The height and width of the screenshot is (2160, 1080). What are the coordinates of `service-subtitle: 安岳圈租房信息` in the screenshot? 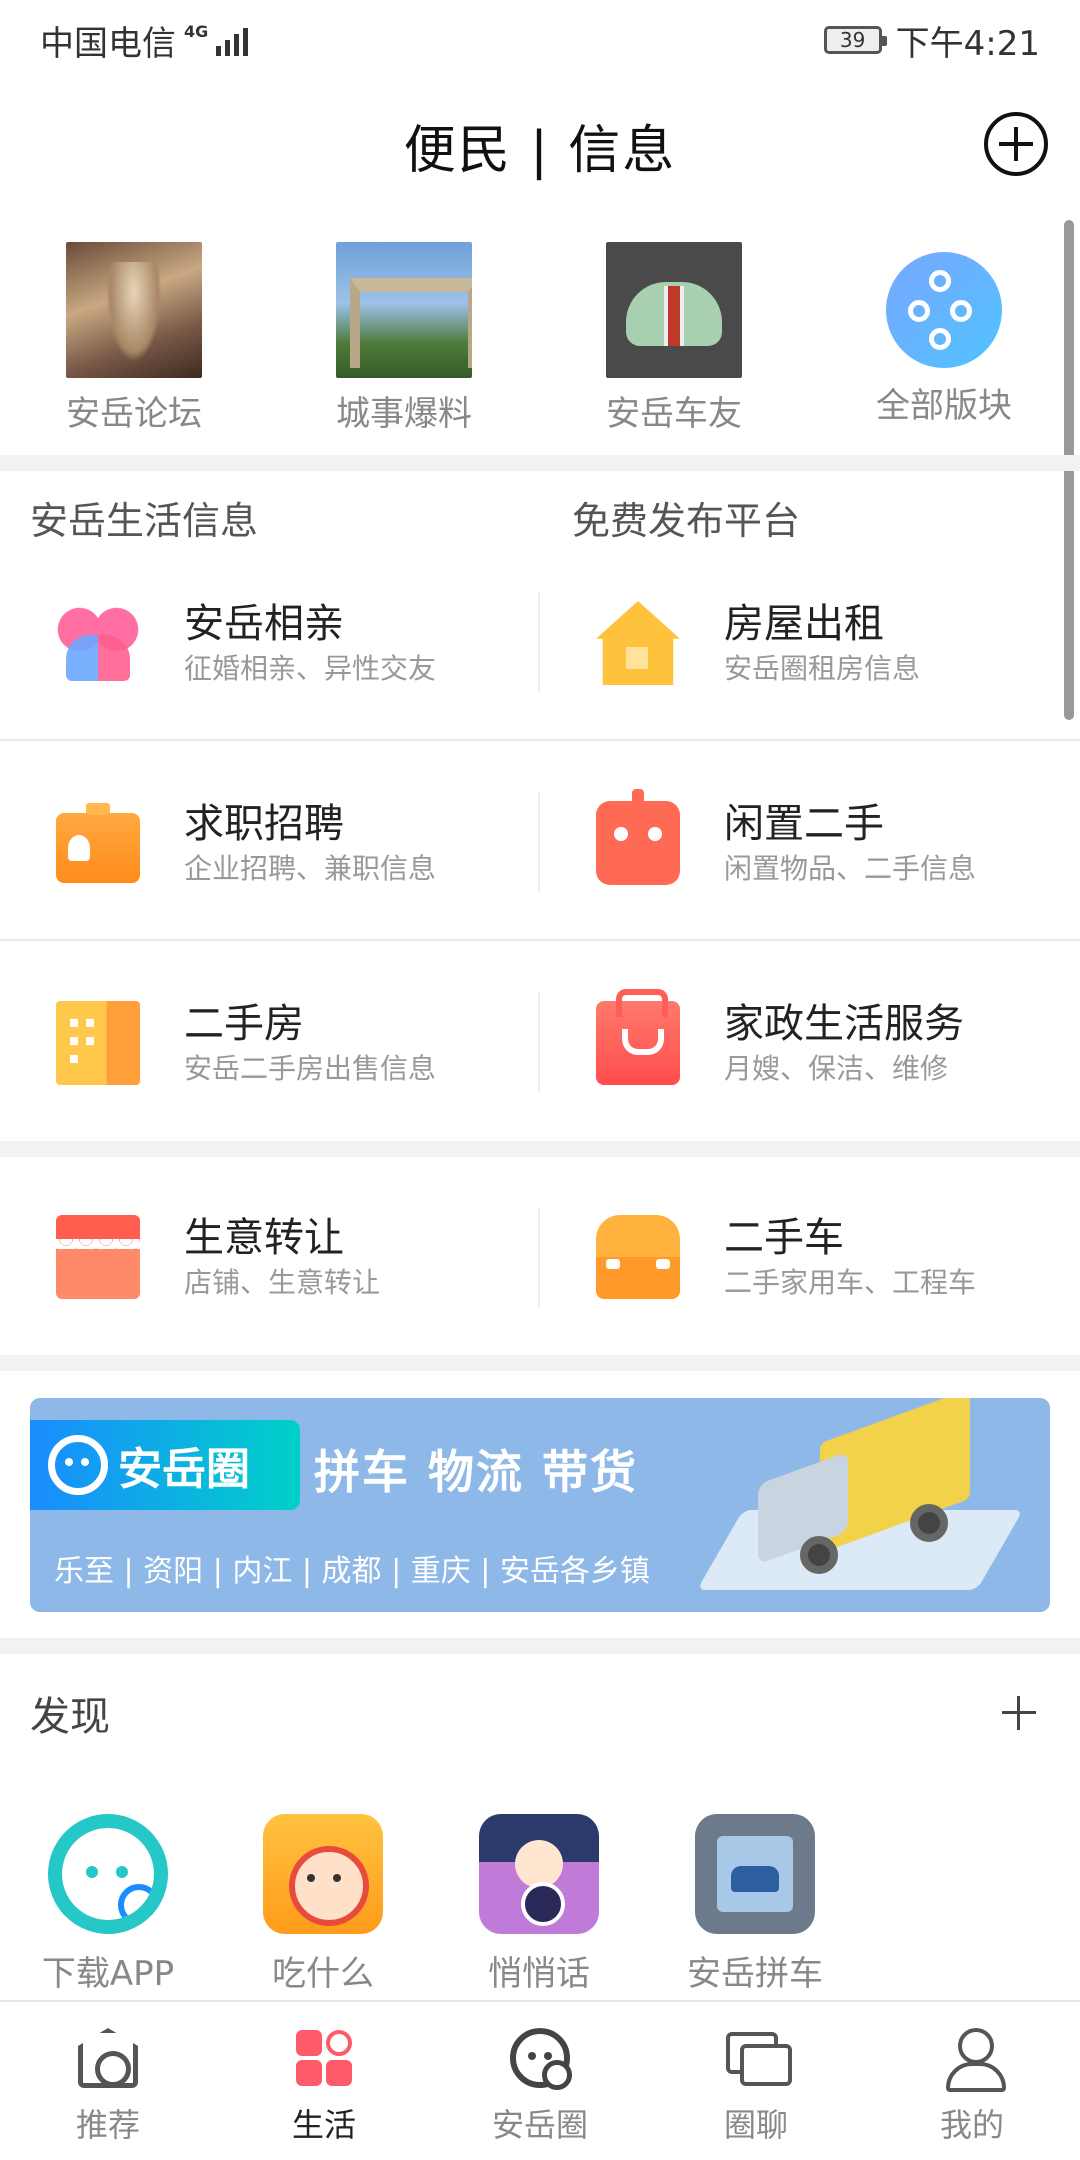 It's located at (822, 668).